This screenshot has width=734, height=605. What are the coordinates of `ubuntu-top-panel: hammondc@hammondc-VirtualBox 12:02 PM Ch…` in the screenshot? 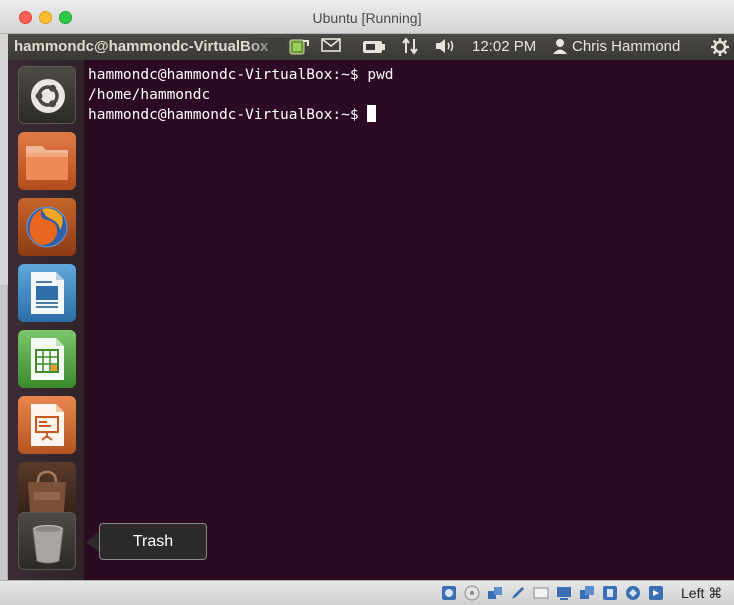 It's located at (371, 47).